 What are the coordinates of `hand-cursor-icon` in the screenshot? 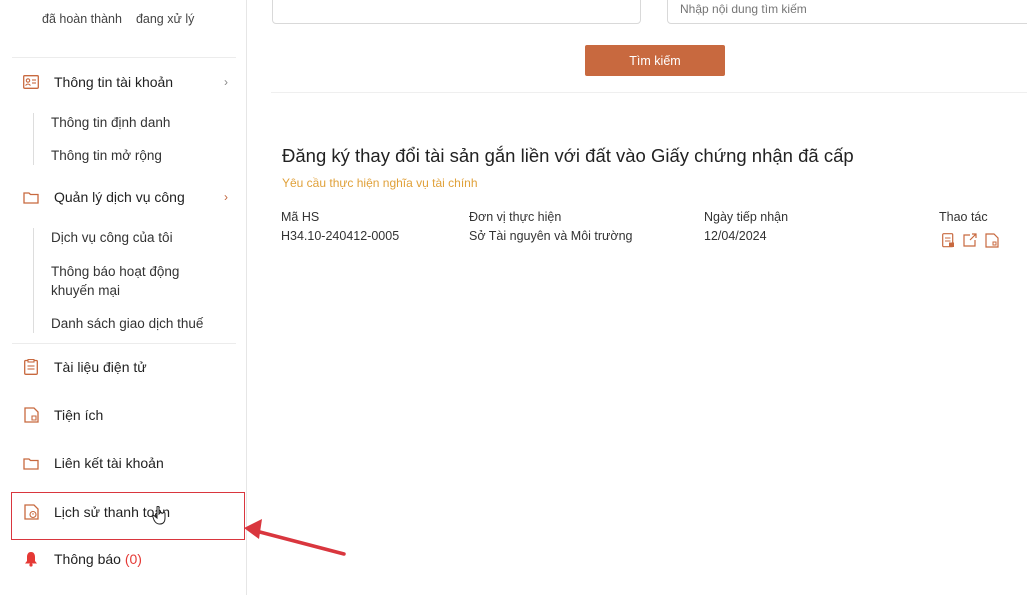 It's located at (160, 518).